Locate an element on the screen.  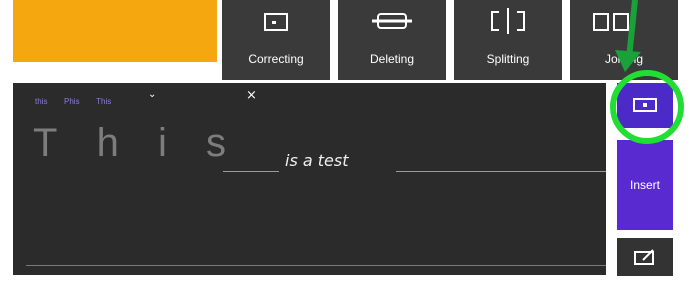
correcting-icon is located at coordinates (276, 22).